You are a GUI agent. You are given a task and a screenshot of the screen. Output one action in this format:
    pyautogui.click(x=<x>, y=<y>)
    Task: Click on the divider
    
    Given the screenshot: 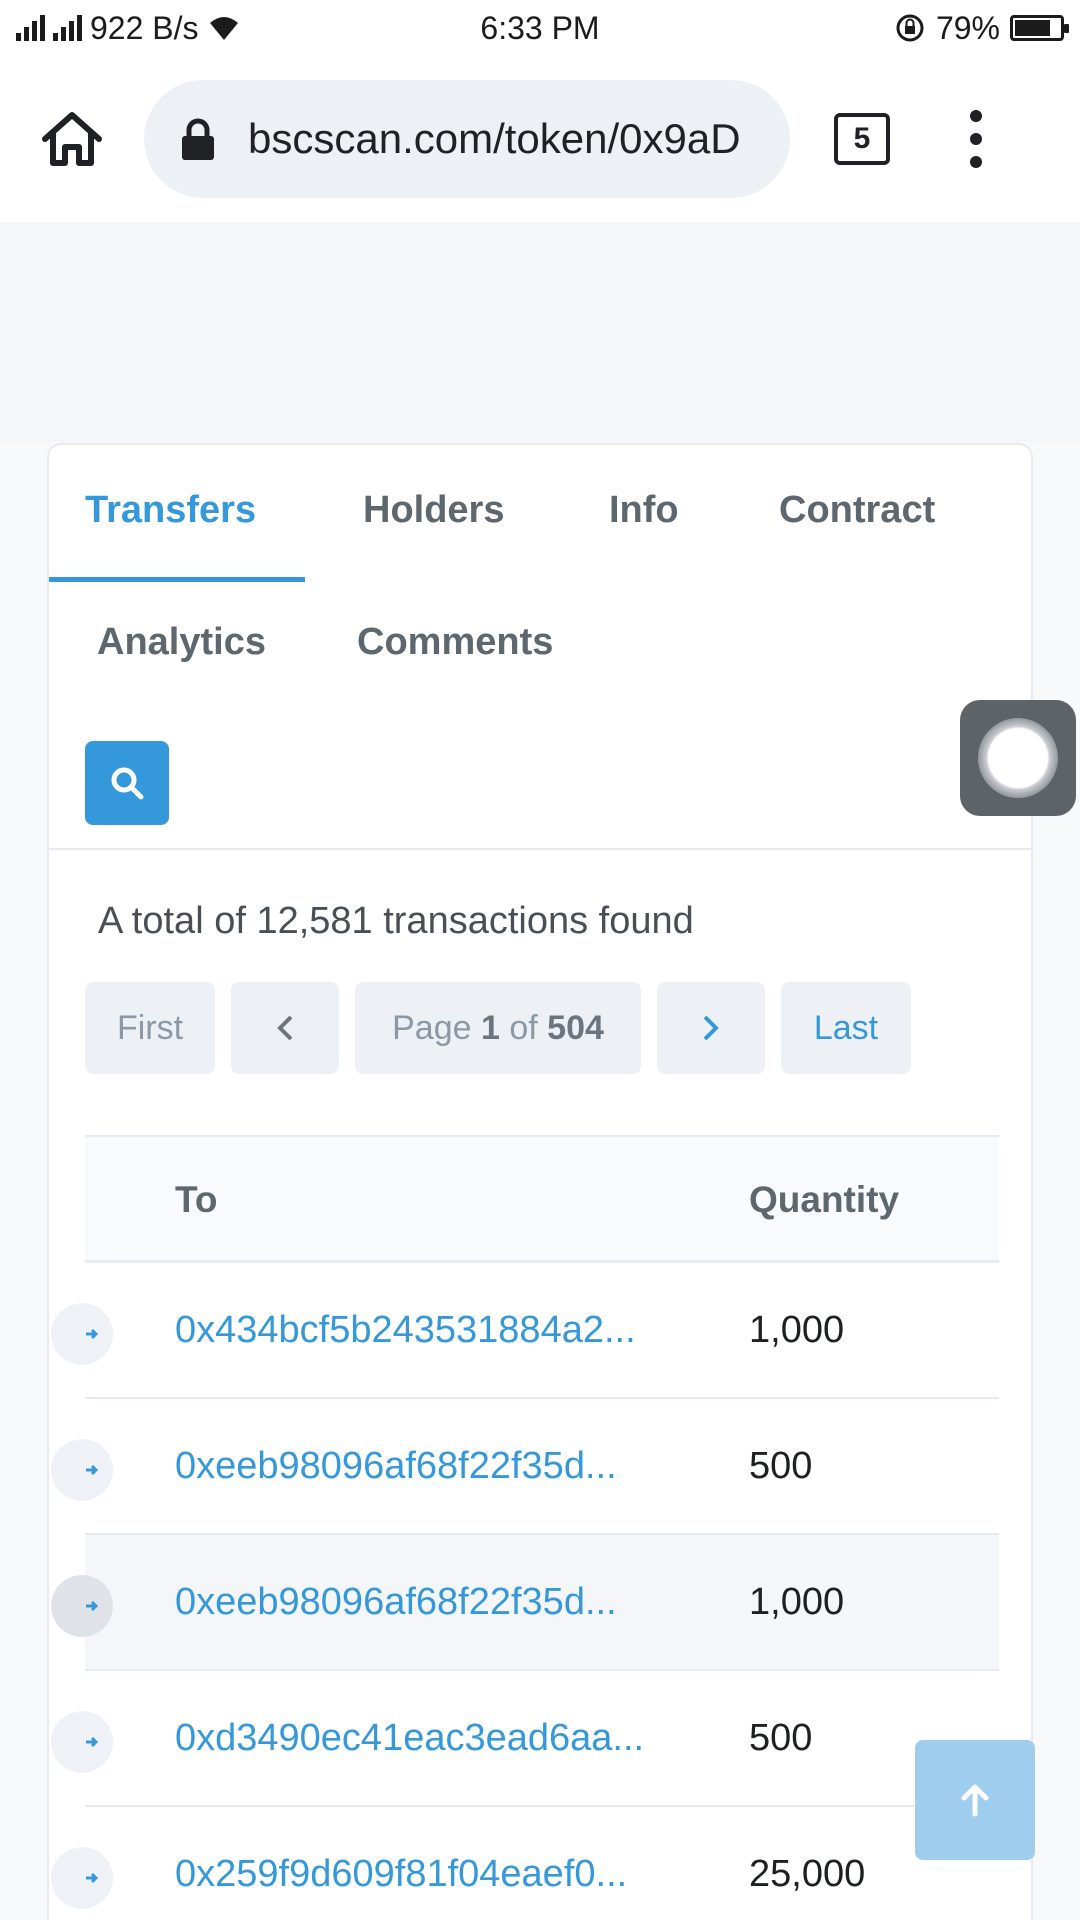 What is the action you would take?
    pyautogui.click(x=540, y=849)
    